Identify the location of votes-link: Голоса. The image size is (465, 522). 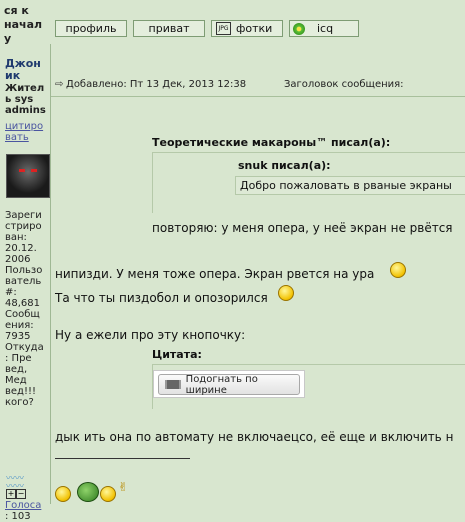
(23, 505).